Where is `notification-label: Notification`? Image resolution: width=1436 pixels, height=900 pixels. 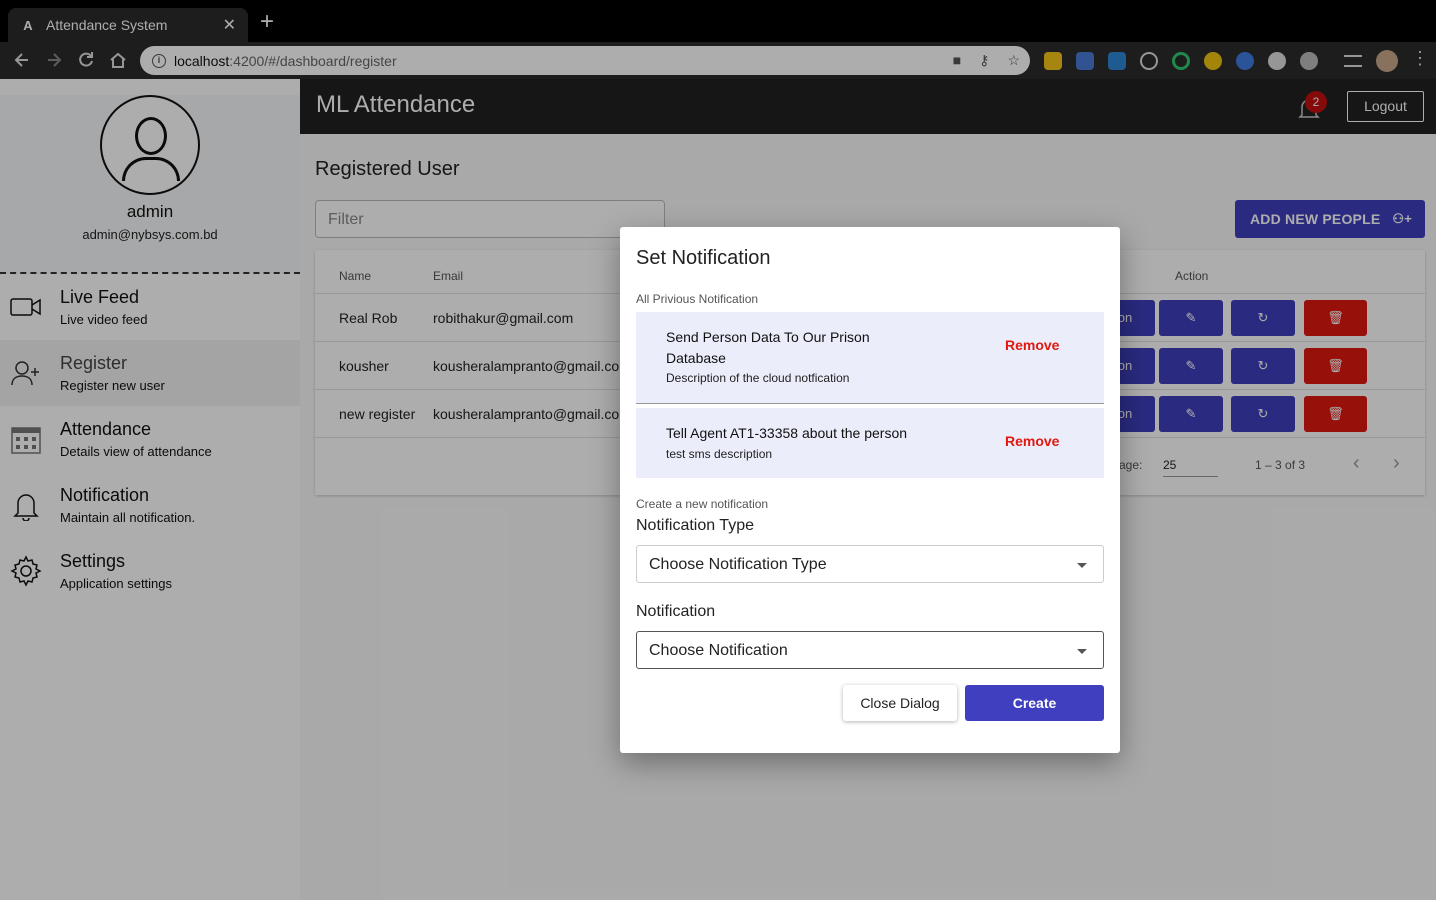 notification-label: Notification is located at coordinates (676, 611).